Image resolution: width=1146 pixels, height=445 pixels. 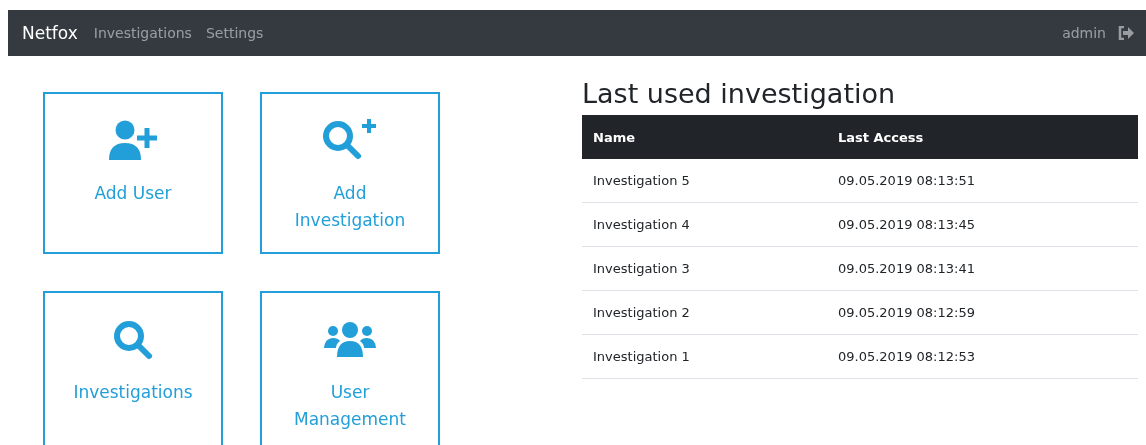 What do you see at coordinates (350, 173) in the screenshot?
I see `tile-button: Add Investigation` at bounding box center [350, 173].